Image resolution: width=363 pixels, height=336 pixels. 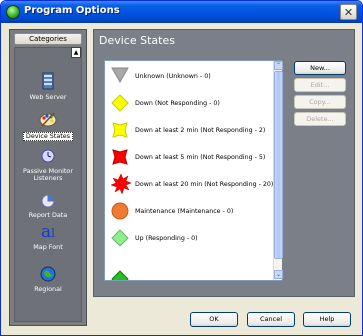 I want to click on web-server-icon, so click(x=48, y=82).